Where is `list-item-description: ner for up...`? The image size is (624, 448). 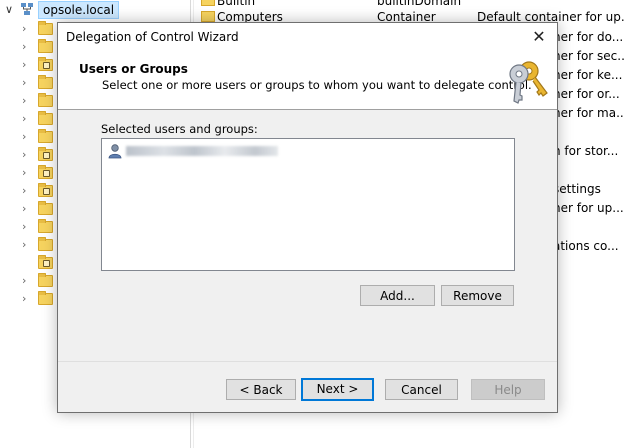
list-item-description: ner for up... is located at coordinates (588, 208).